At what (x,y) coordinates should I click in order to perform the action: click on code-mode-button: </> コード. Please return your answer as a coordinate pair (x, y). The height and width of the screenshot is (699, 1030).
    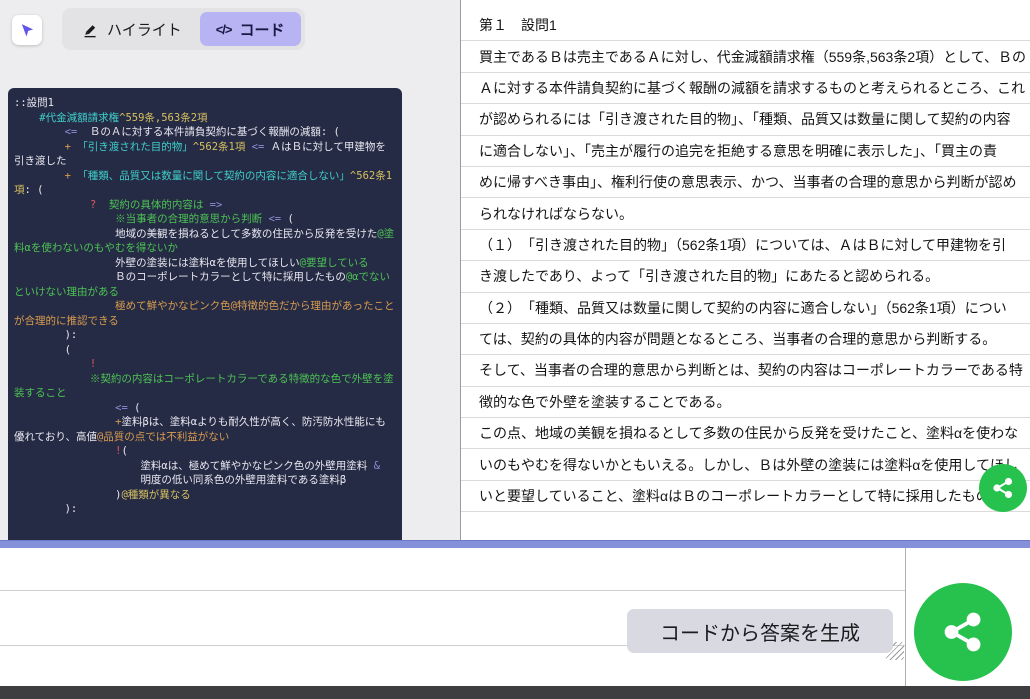
    Looking at the image, I should click on (250, 29).